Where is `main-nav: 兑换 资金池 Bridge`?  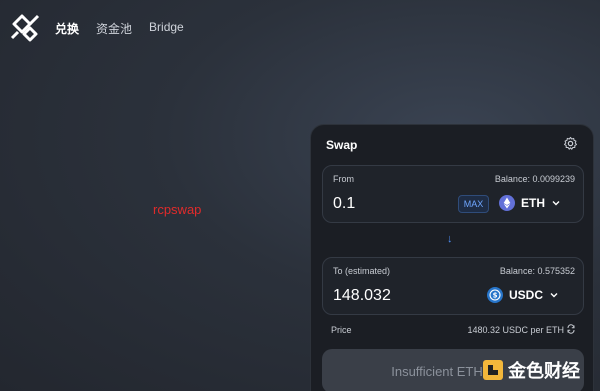
main-nav: 兑换 资金池 Bridge is located at coordinates (119, 28).